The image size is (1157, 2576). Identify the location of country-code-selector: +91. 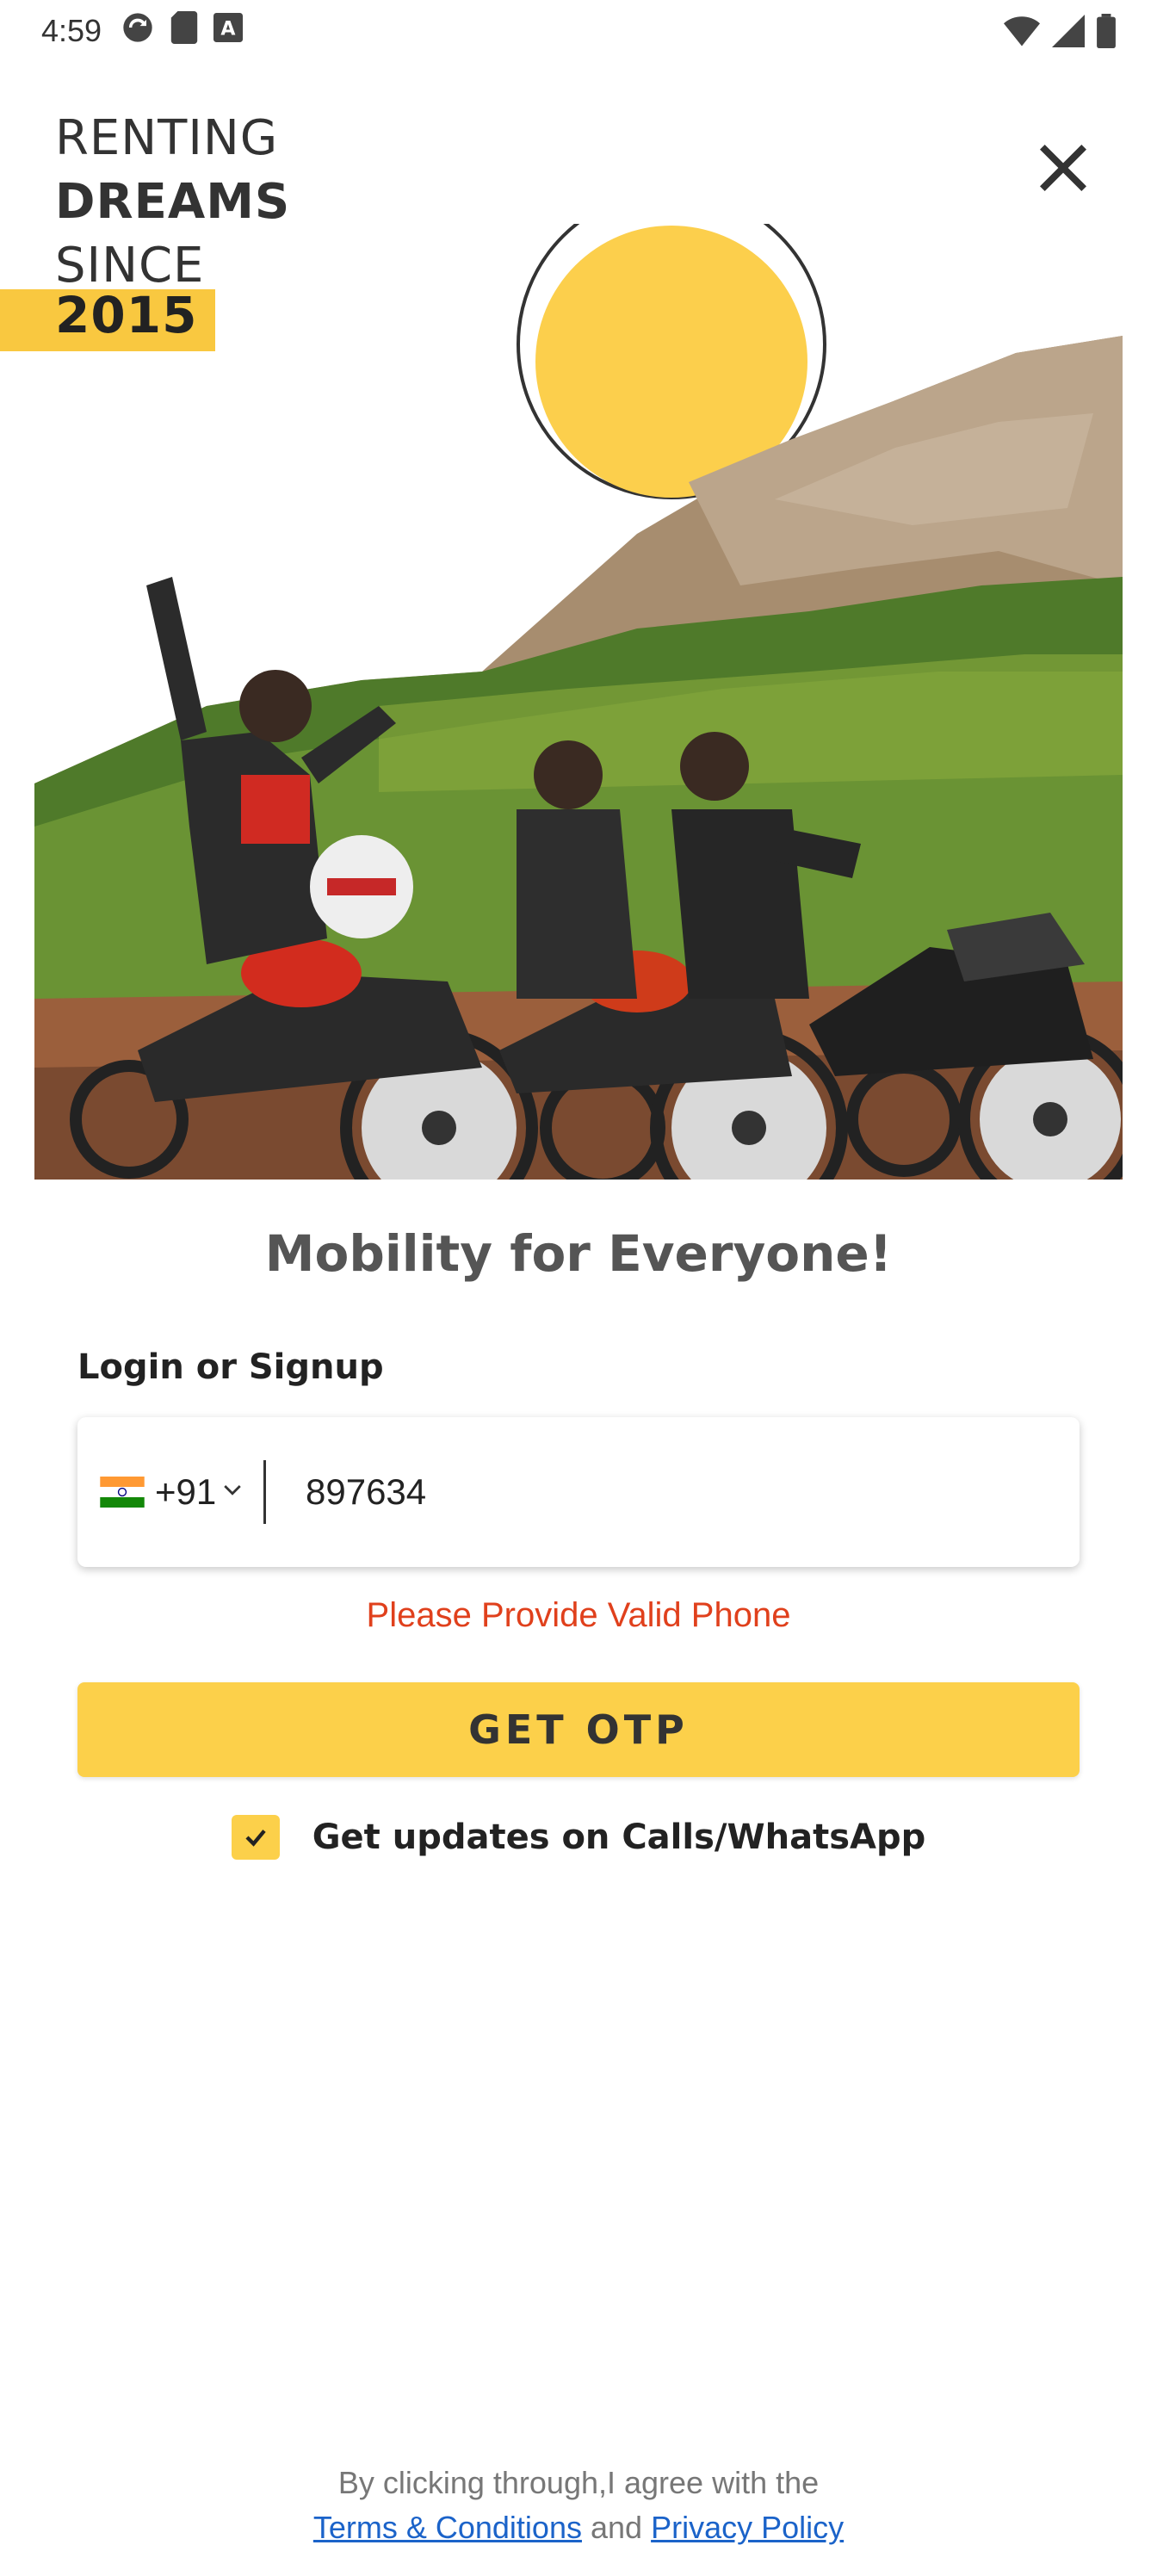
(170, 1492).